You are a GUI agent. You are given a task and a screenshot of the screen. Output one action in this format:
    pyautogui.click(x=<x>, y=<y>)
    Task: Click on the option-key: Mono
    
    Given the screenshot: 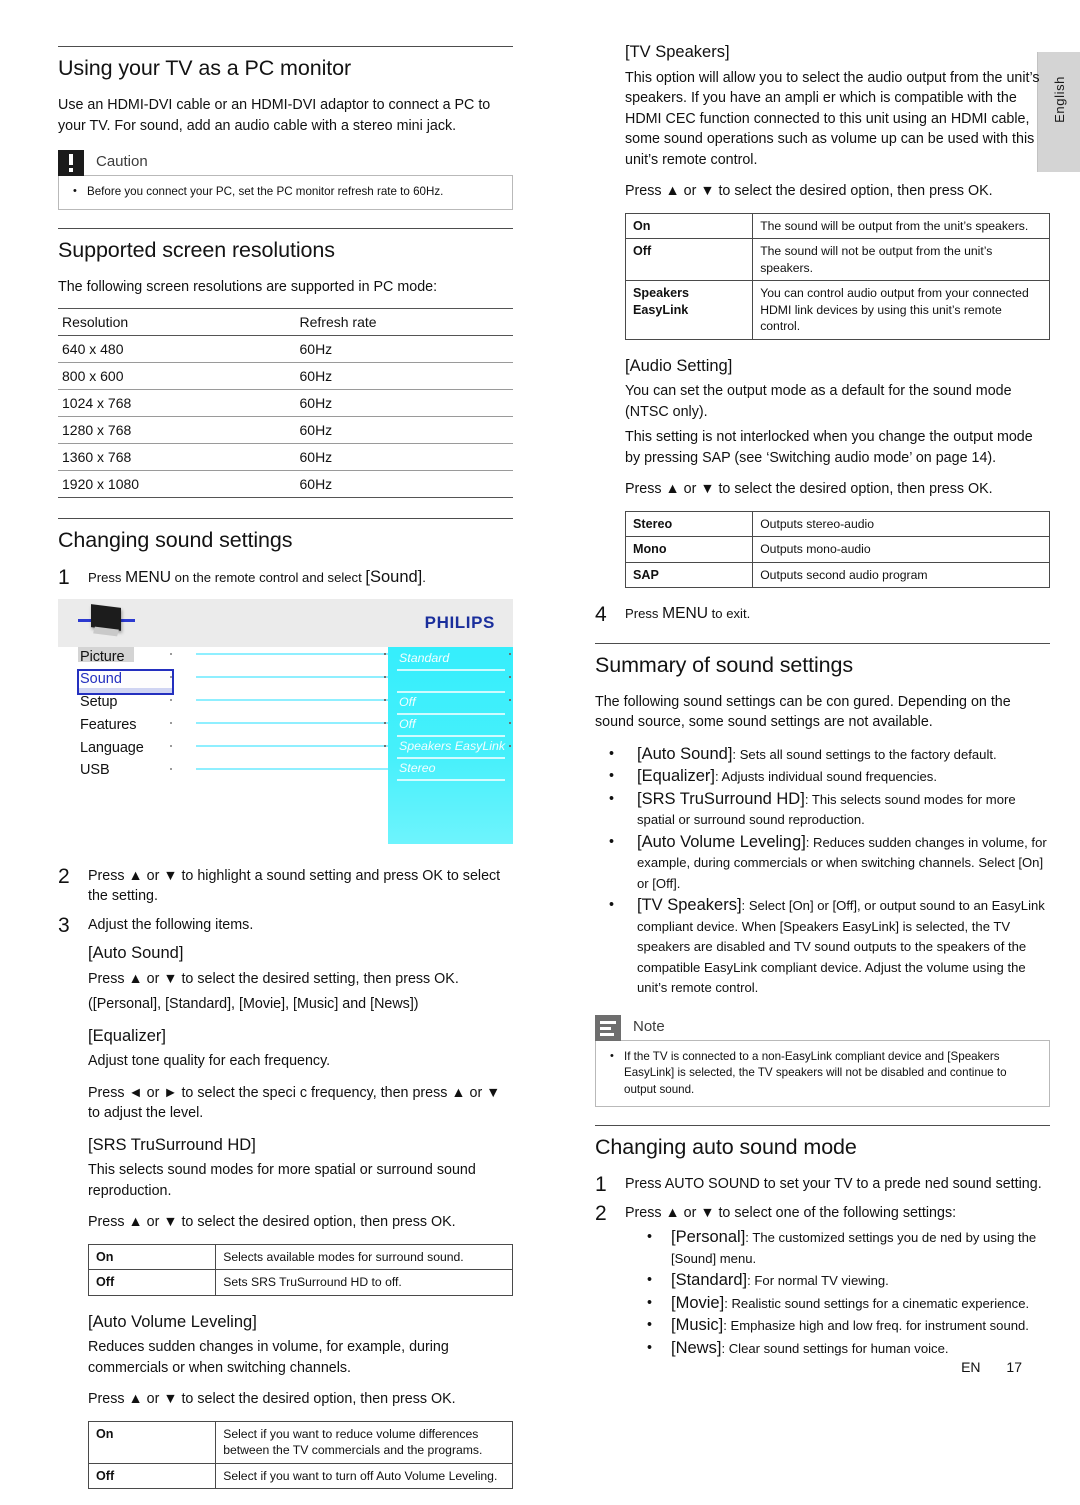 What is the action you would take?
    pyautogui.click(x=689, y=549)
    